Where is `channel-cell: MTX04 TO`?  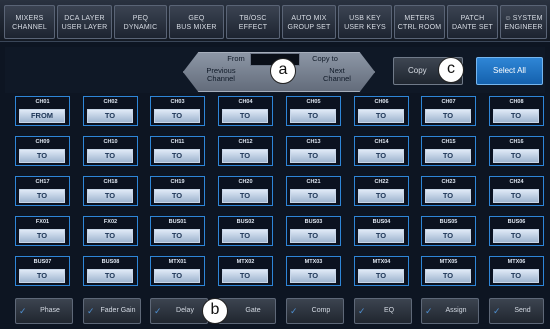 channel-cell: MTX04 TO is located at coordinates (381, 271).